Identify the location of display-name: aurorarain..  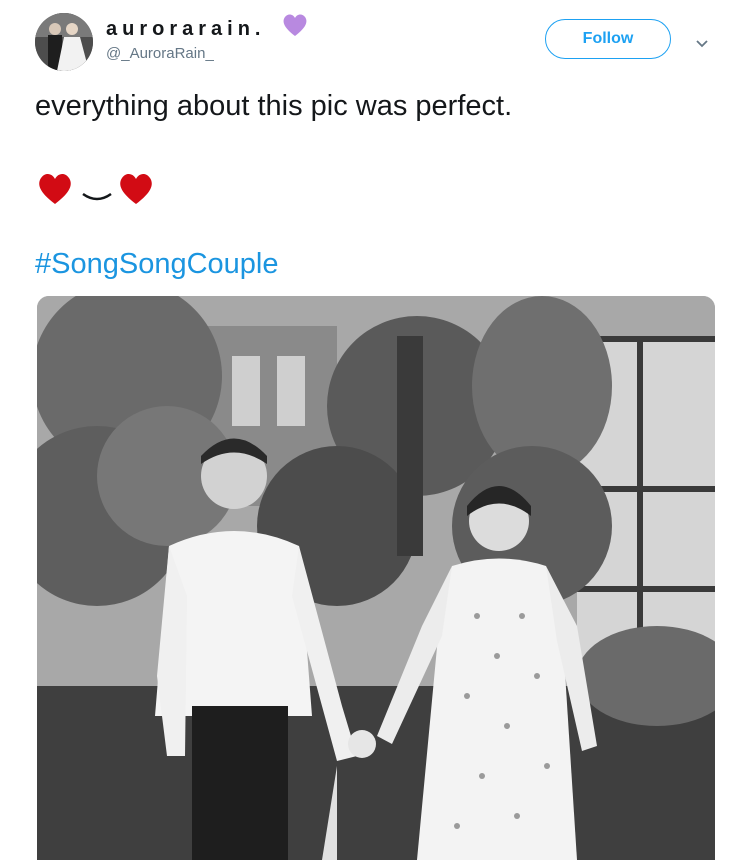
(185, 29).